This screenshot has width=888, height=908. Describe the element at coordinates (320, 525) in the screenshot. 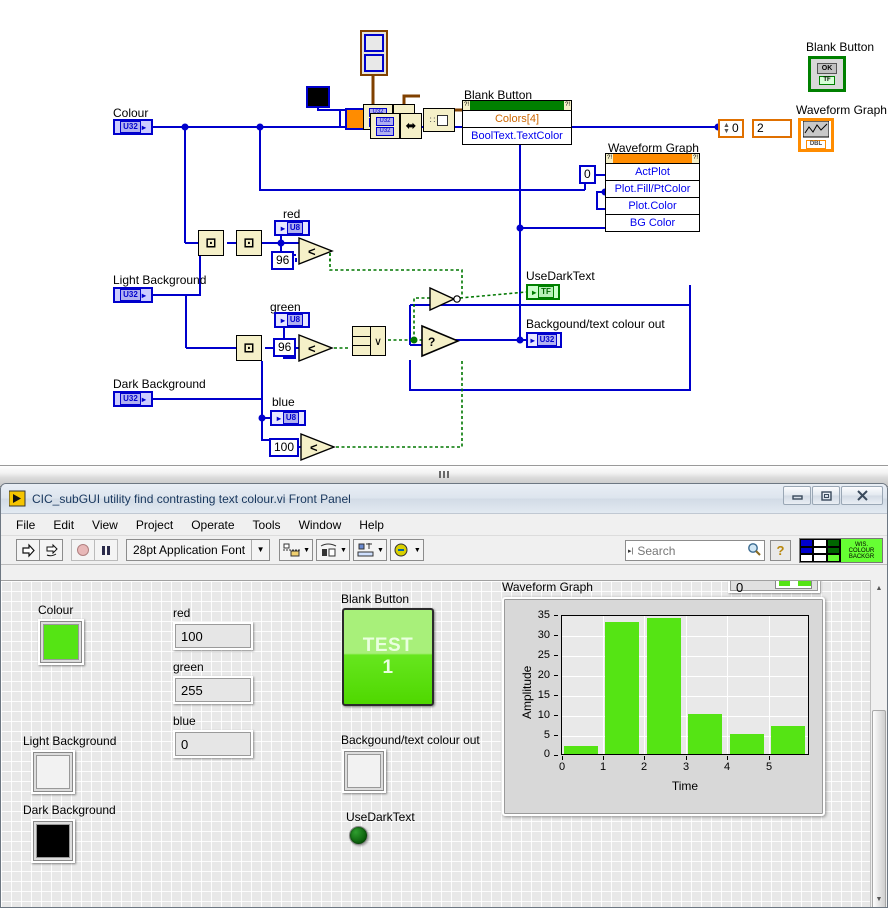

I see `menu-item-window: Window` at that location.